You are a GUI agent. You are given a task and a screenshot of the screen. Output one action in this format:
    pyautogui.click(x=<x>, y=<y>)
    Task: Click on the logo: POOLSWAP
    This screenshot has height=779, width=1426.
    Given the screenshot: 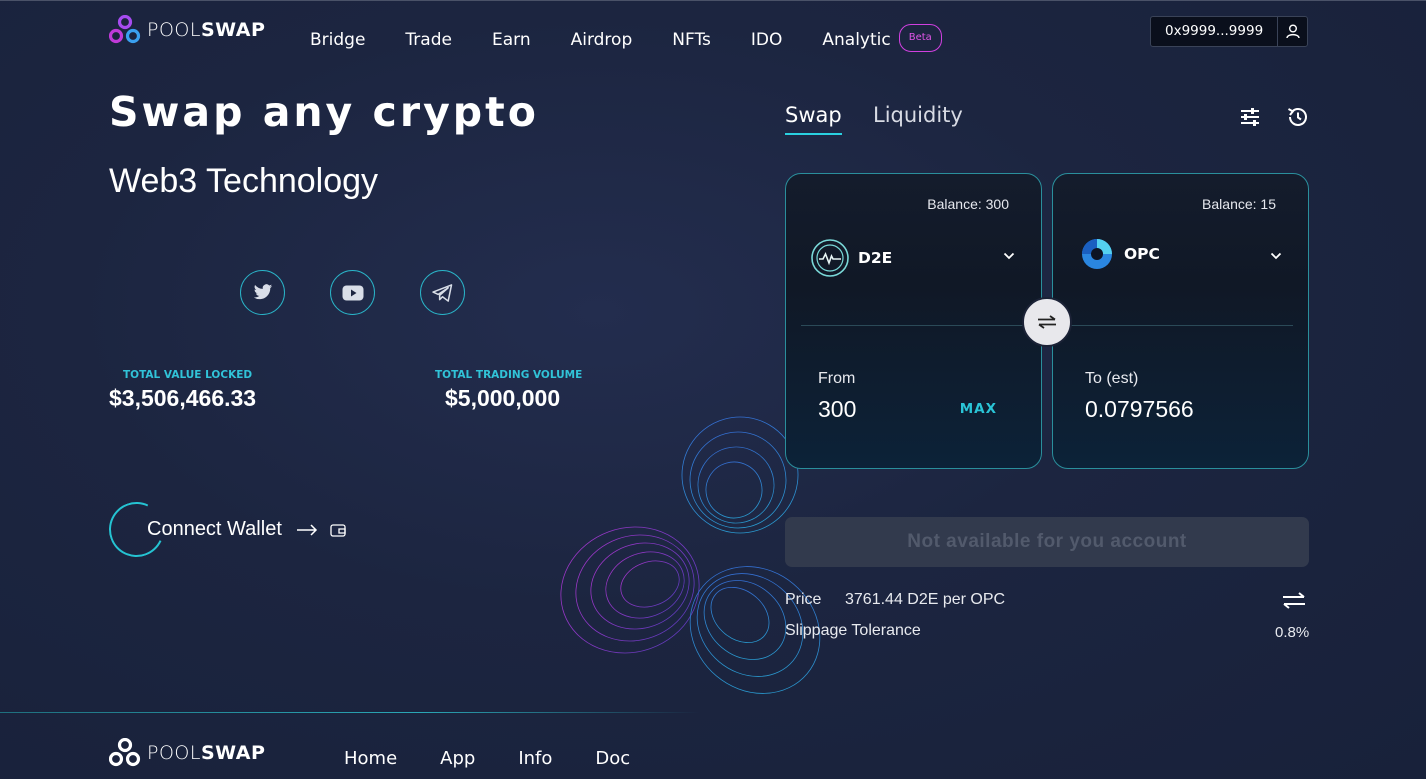 What is the action you would take?
    pyautogui.click(x=187, y=30)
    